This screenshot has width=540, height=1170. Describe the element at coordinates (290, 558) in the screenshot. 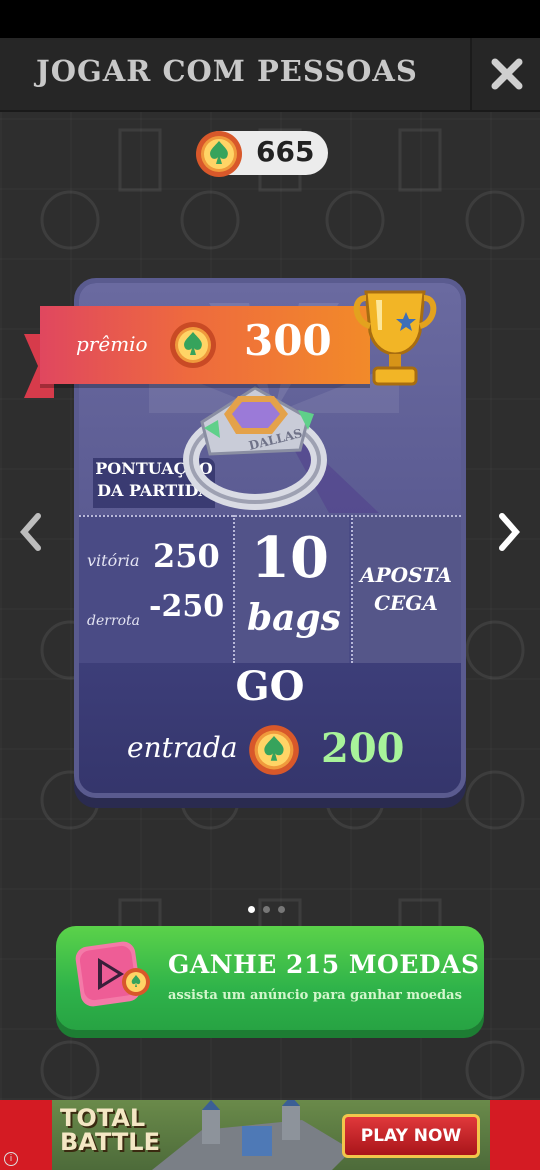

I see `bags-number: 10` at that location.